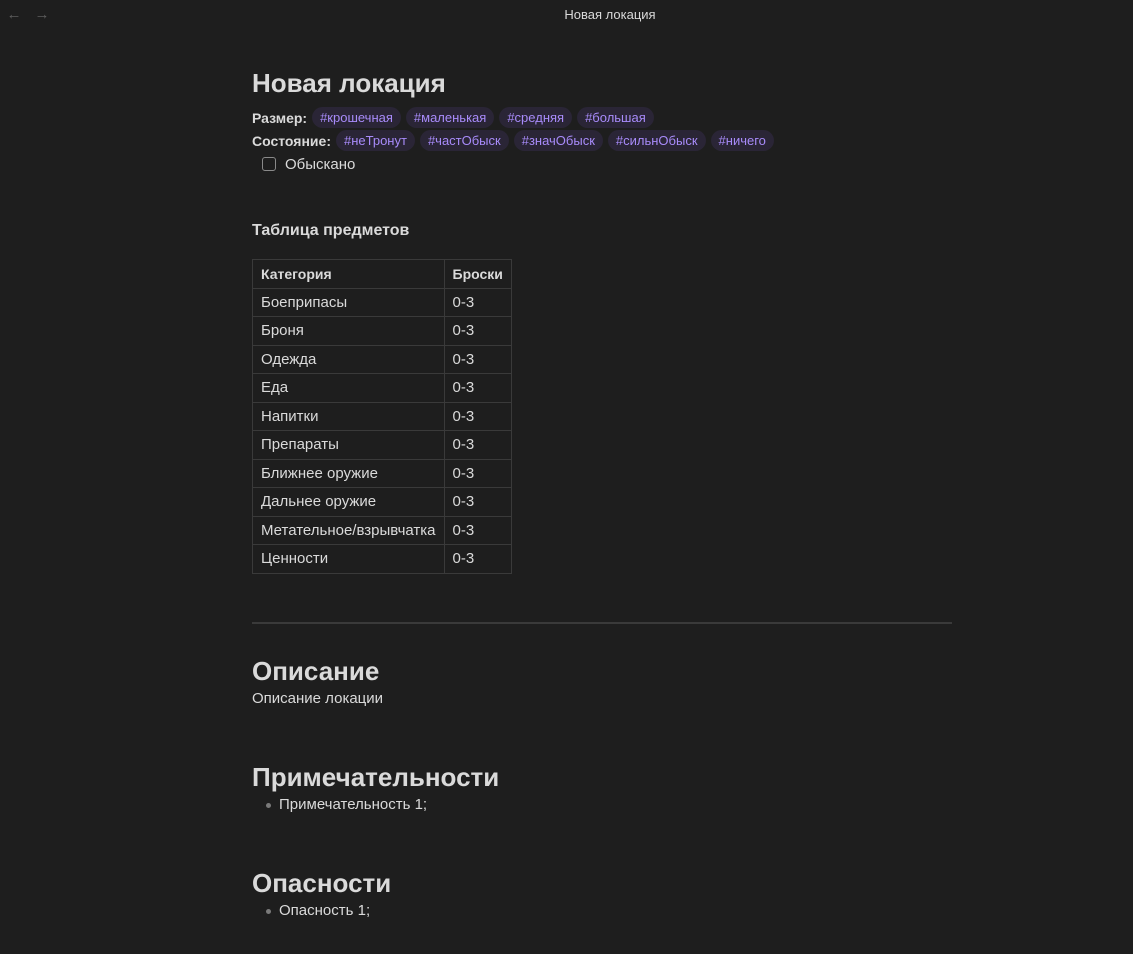  Describe the element at coordinates (348, 388) in the screenshot. I see `cell-category: Еда` at that location.